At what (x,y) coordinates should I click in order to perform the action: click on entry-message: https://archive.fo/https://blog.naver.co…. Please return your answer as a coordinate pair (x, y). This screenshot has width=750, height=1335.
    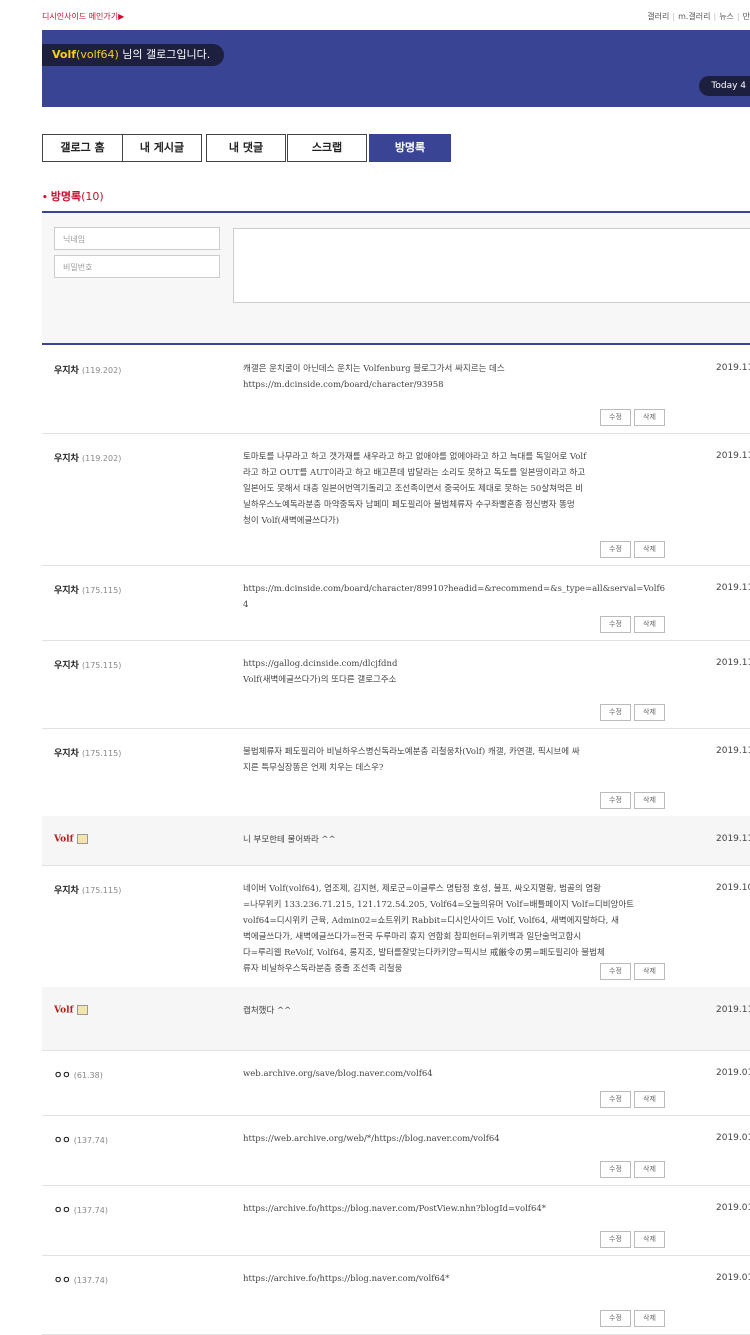
    Looking at the image, I should click on (456, 1209).